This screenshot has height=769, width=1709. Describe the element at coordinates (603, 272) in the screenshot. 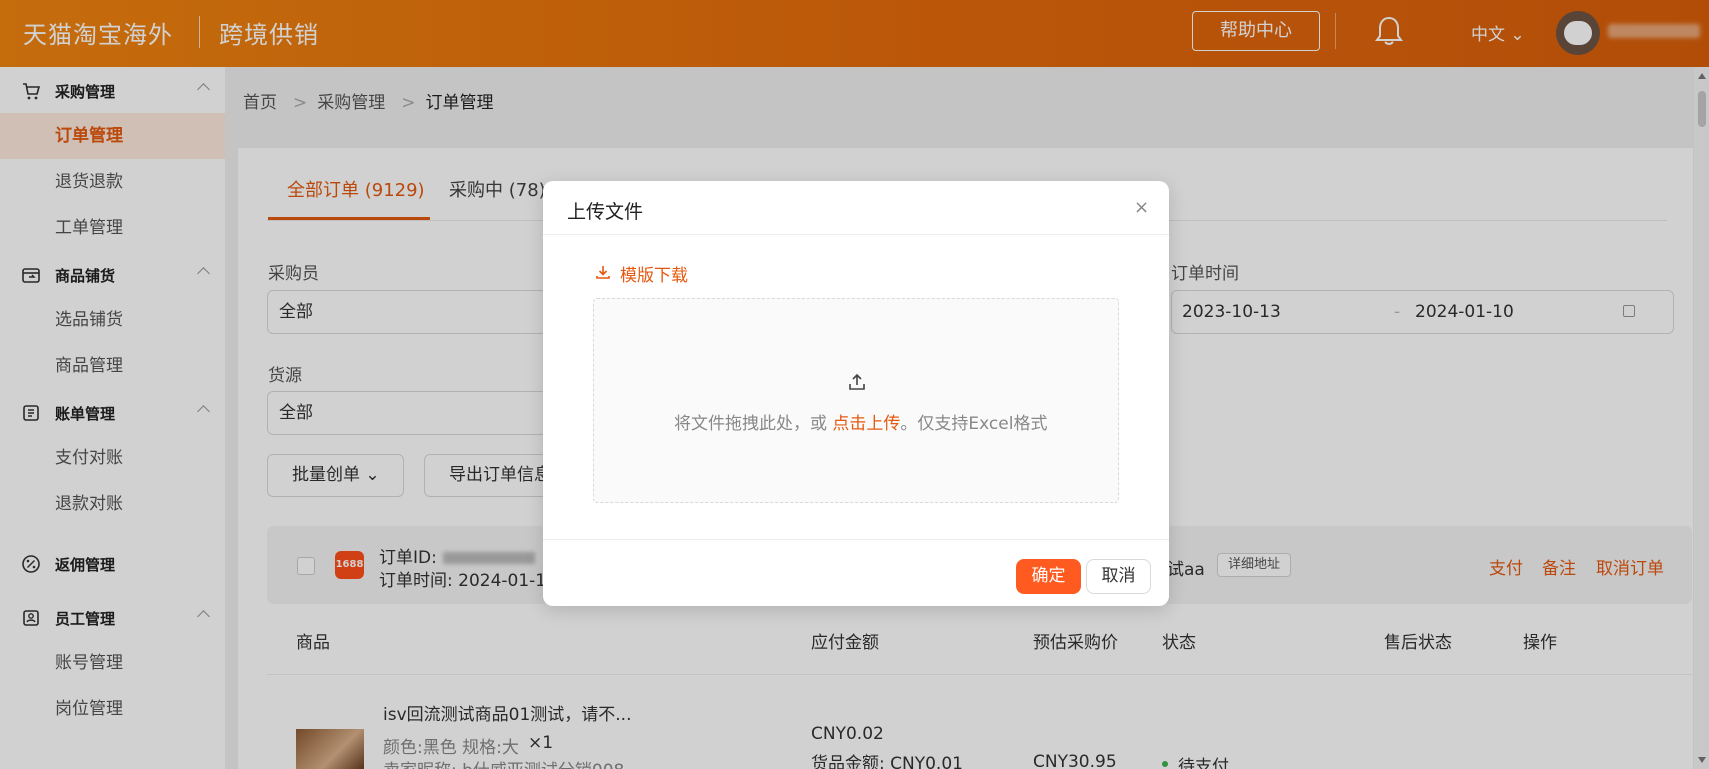

I see `download-icon` at that location.